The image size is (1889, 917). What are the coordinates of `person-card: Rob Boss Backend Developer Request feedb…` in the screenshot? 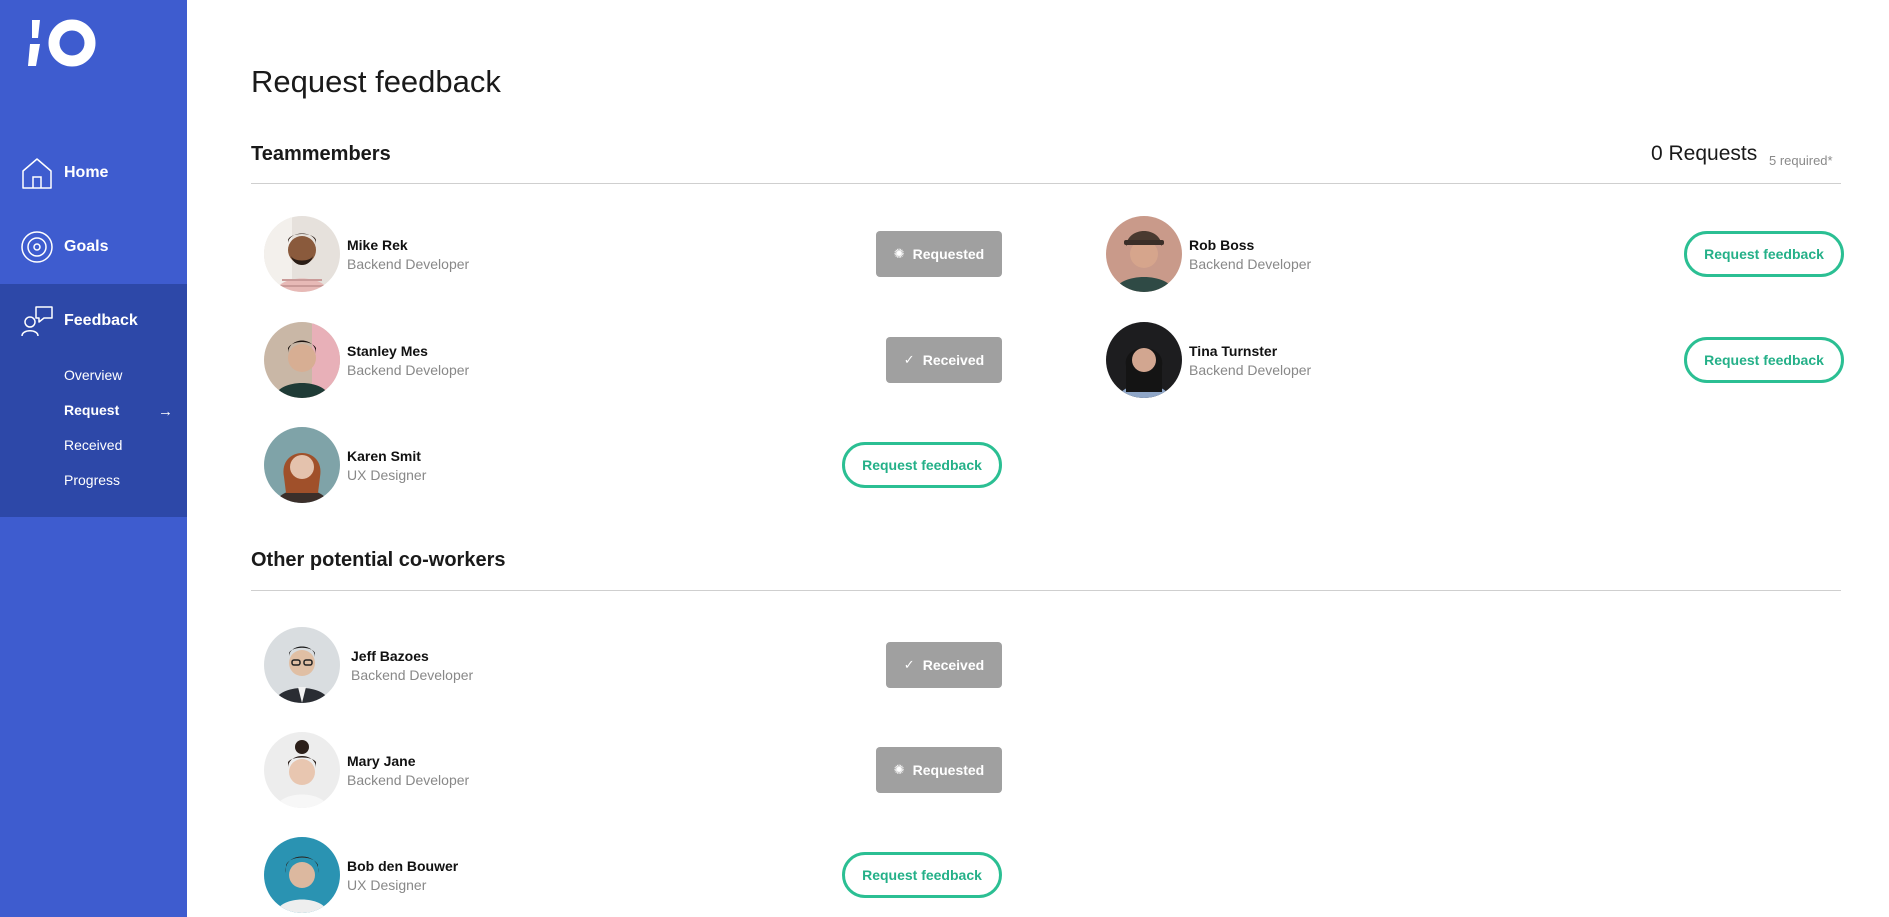 It's located at (1469, 255).